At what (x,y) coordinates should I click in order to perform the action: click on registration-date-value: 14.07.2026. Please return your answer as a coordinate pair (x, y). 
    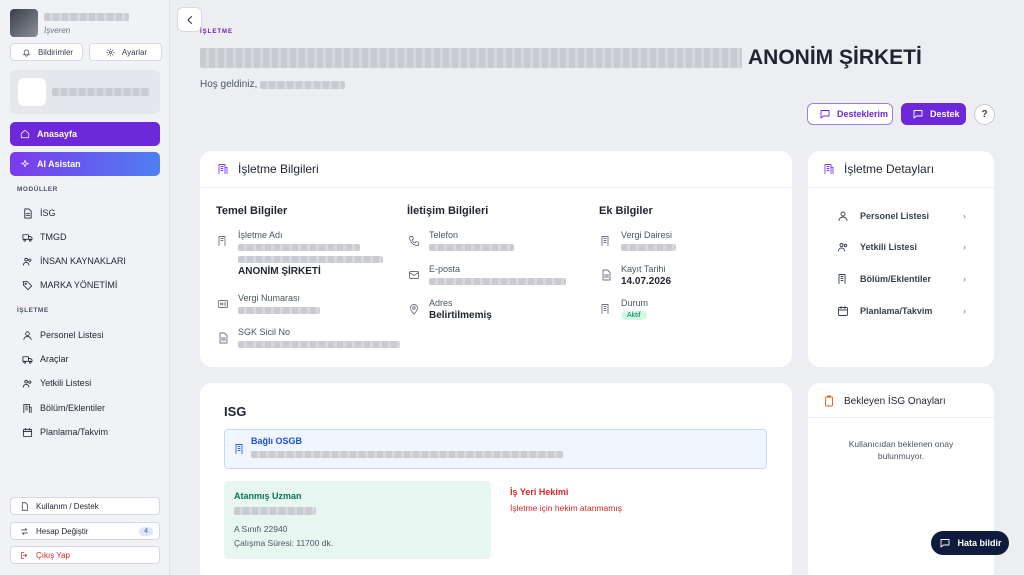
    Looking at the image, I should click on (646, 281).